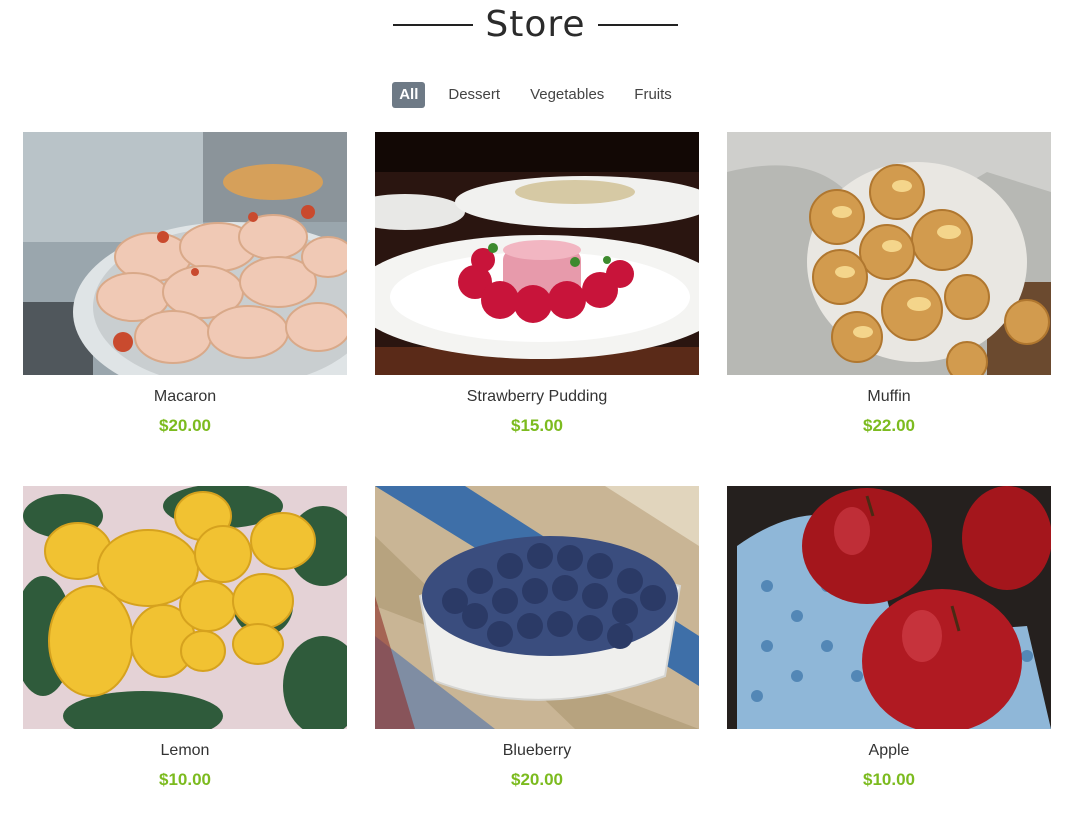 The height and width of the screenshot is (828, 1071). Describe the element at coordinates (567, 95) in the screenshot. I see `filter-vegetables: Vegetables` at that location.